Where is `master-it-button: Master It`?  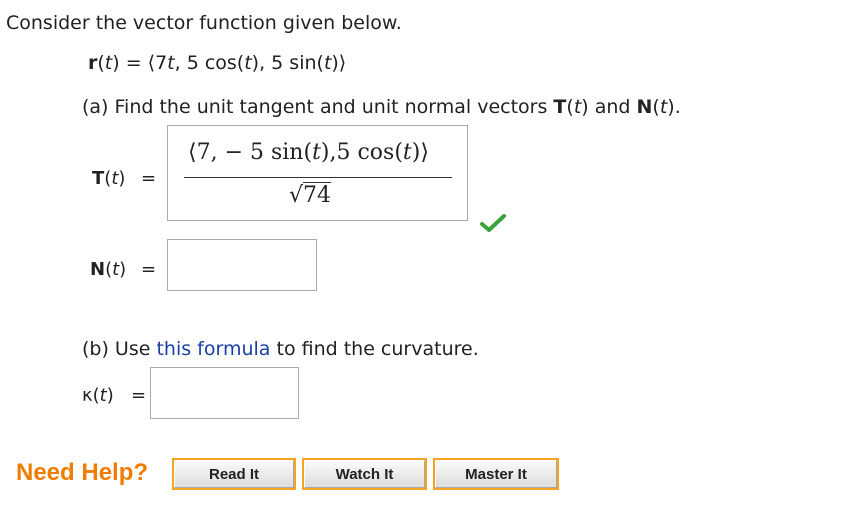
master-it-button: Master It is located at coordinates (496, 474).